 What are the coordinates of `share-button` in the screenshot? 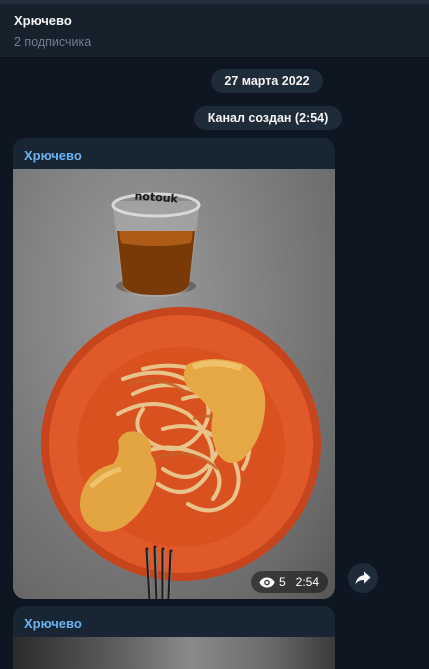 It's located at (363, 578).